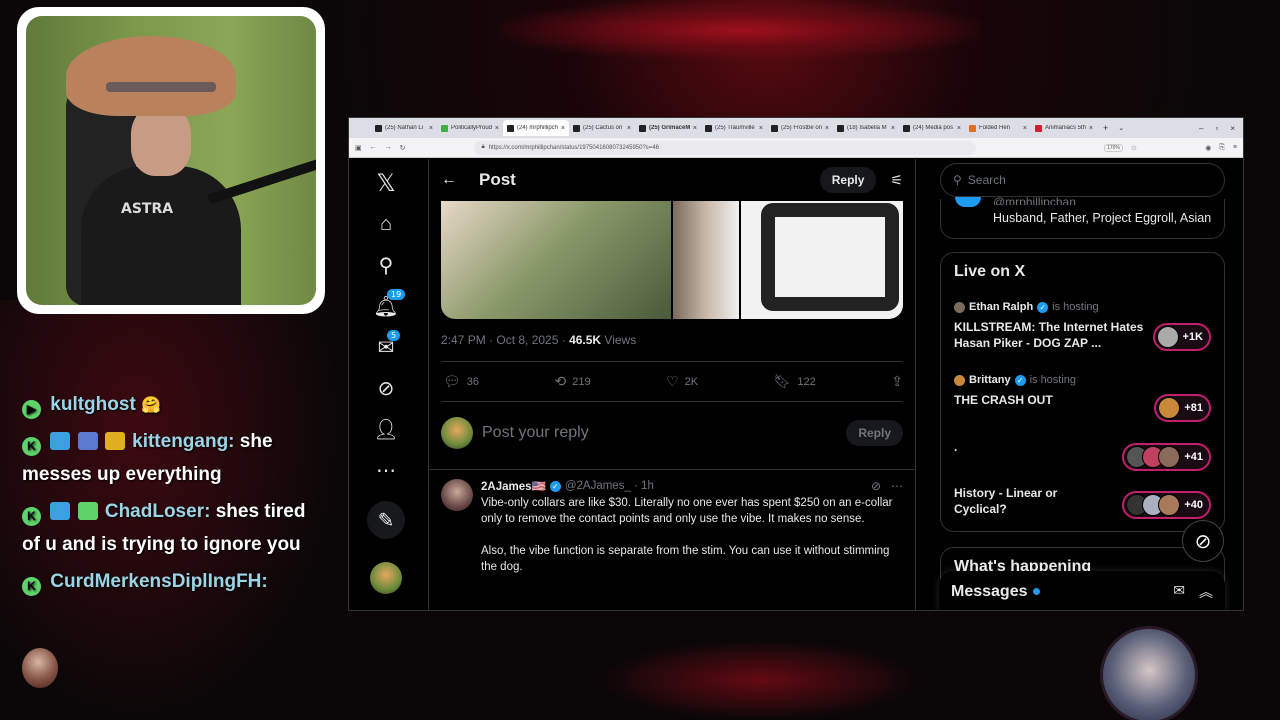  Describe the element at coordinates (573, 381) in the screenshot. I see `repost-action-button: ⟲ 219` at that location.